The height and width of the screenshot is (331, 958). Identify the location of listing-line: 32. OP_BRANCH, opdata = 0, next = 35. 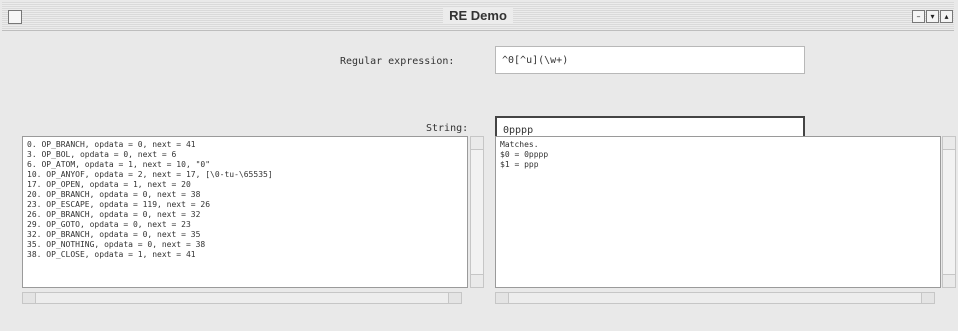
(114, 234).